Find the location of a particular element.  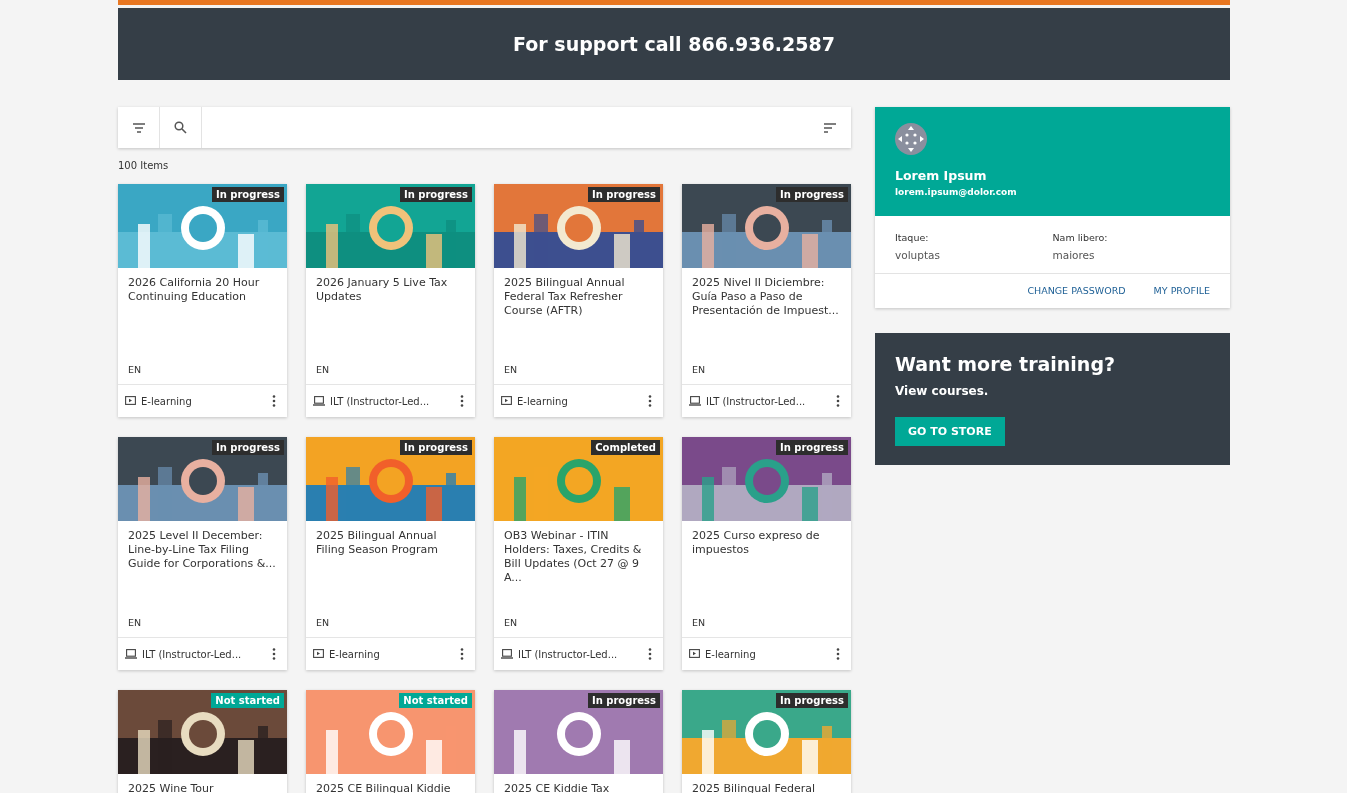

field-label: Itaque: is located at coordinates (912, 237).